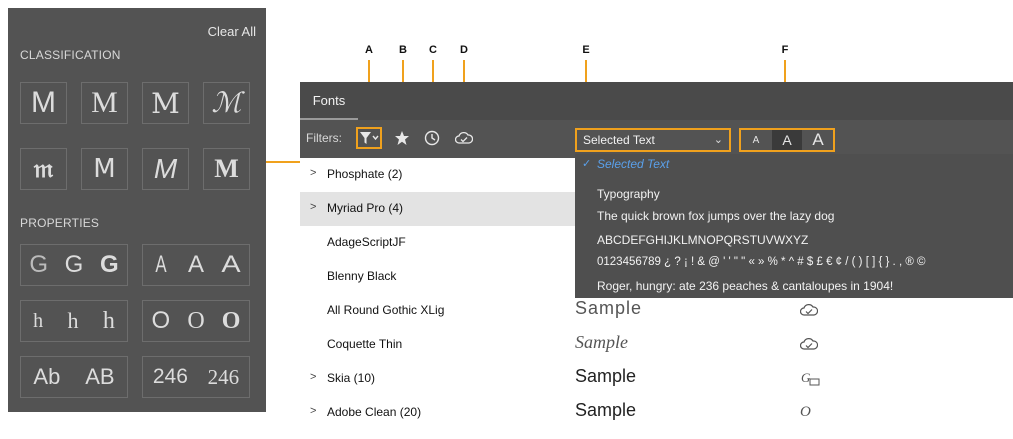 The height and width of the screenshot is (439, 1013). What do you see at coordinates (756, 140) in the screenshot?
I see `size-small-button: A` at bounding box center [756, 140].